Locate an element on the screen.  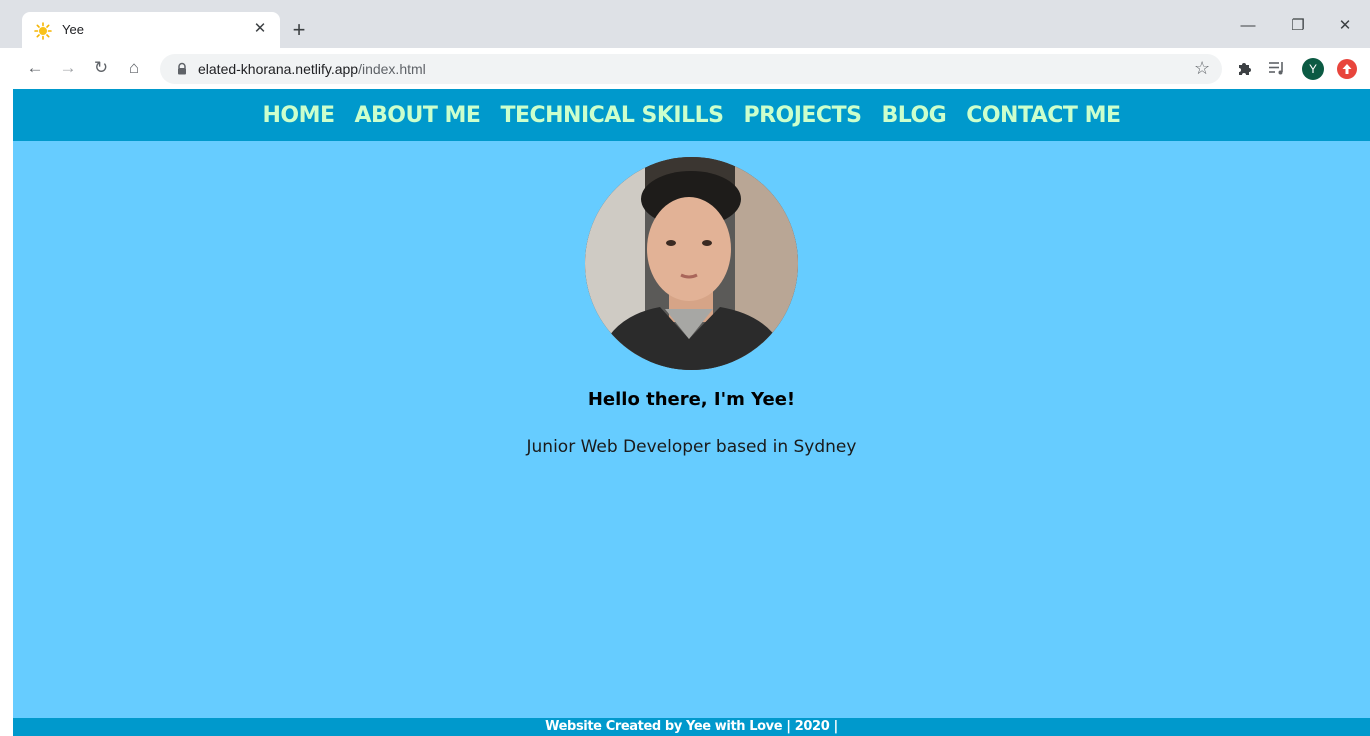
restore-button: ❐ is located at coordinates (1298, 26).